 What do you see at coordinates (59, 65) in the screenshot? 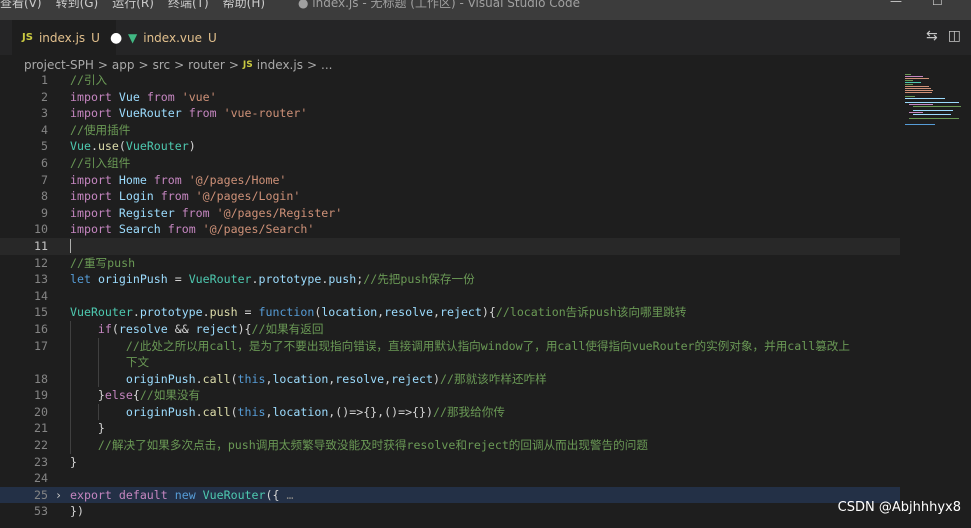
I see `breadcrumb-item: project-SPH` at bounding box center [59, 65].